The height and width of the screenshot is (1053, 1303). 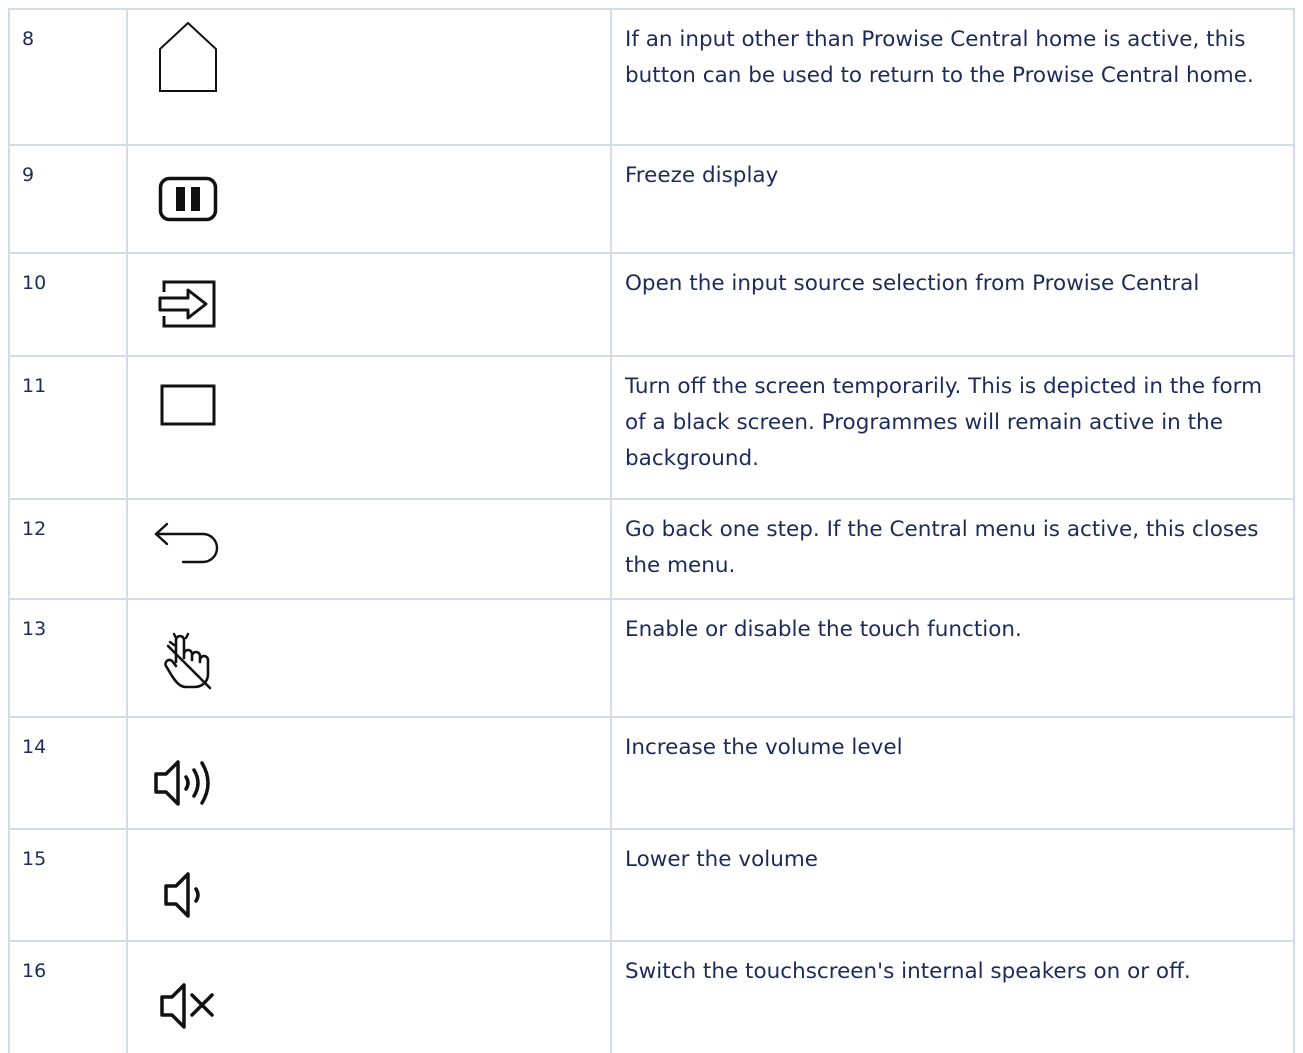 What do you see at coordinates (188, 1006) in the screenshot?
I see `mute-icon` at bounding box center [188, 1006].